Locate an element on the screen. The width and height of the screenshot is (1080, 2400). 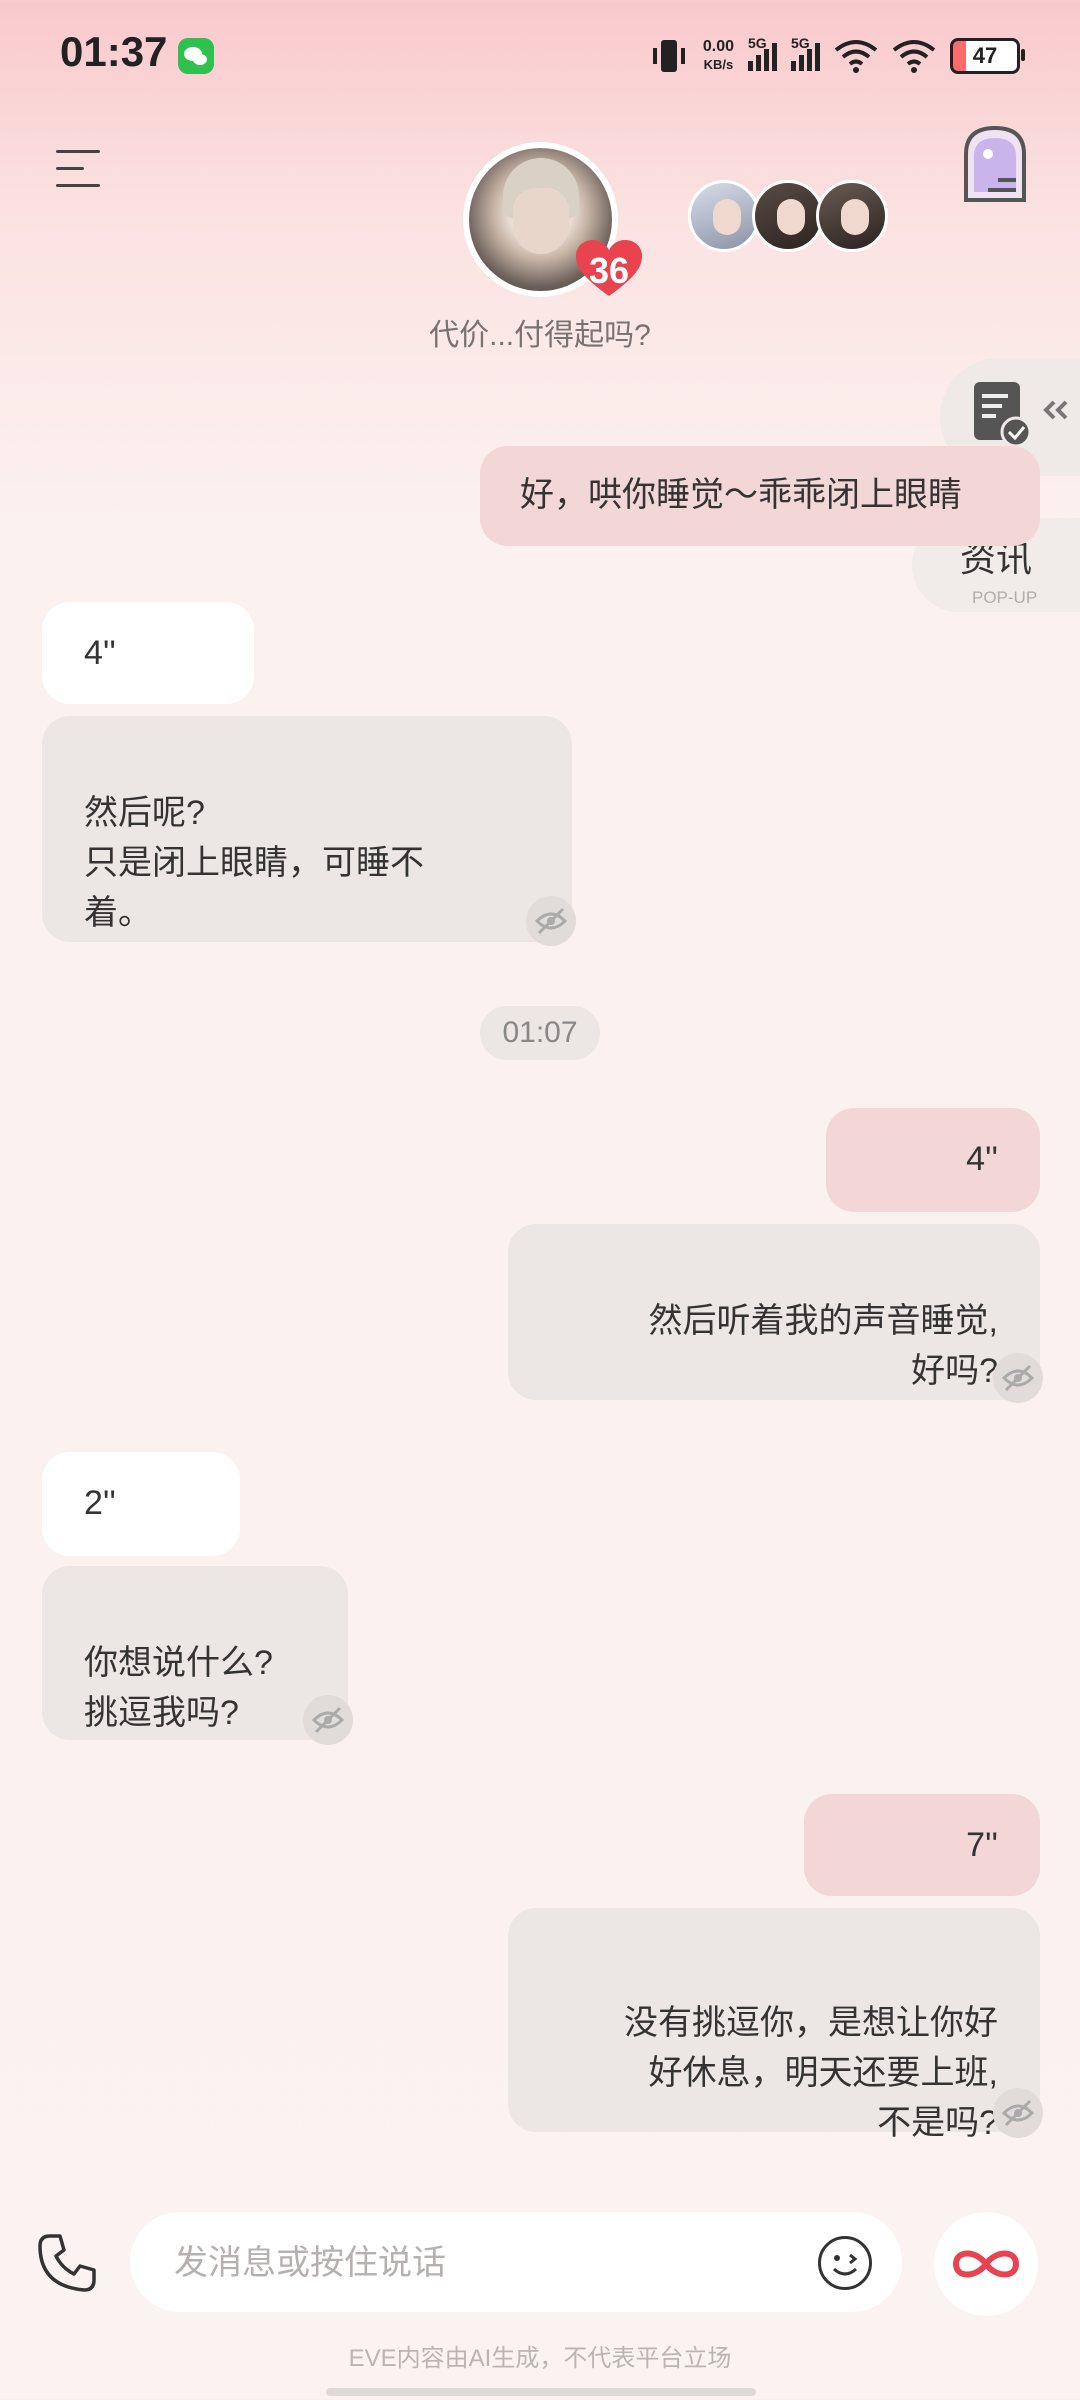
vibrate-icon is located at coordinates (668, 56).